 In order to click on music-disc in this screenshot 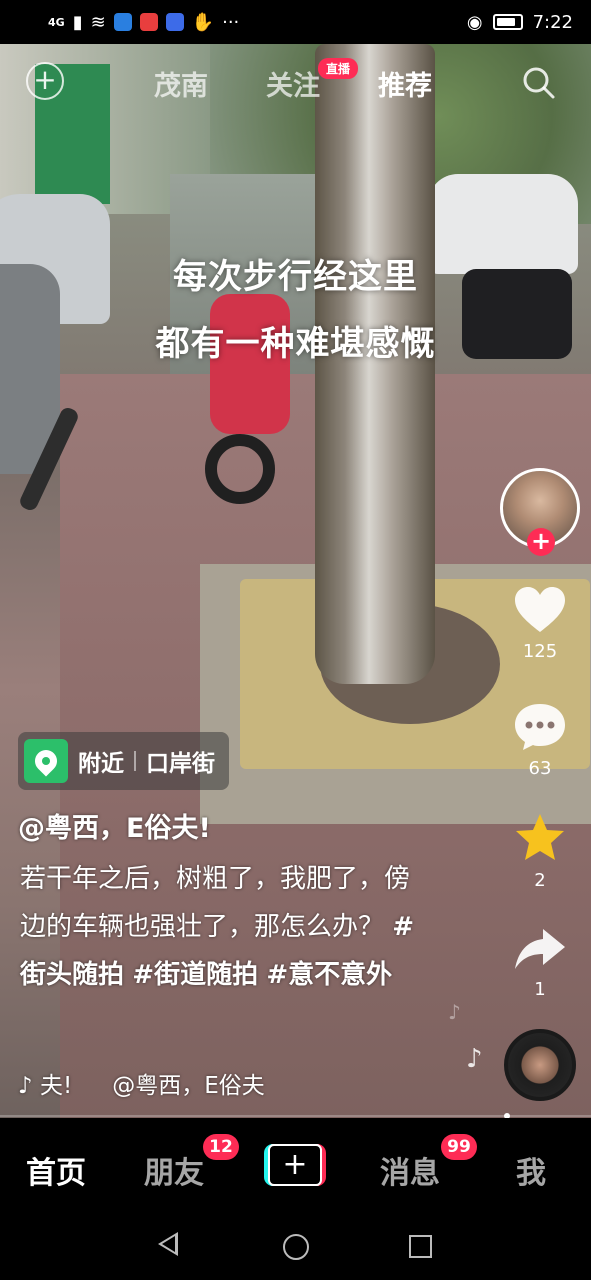, I will do `click(540, 1065)`.